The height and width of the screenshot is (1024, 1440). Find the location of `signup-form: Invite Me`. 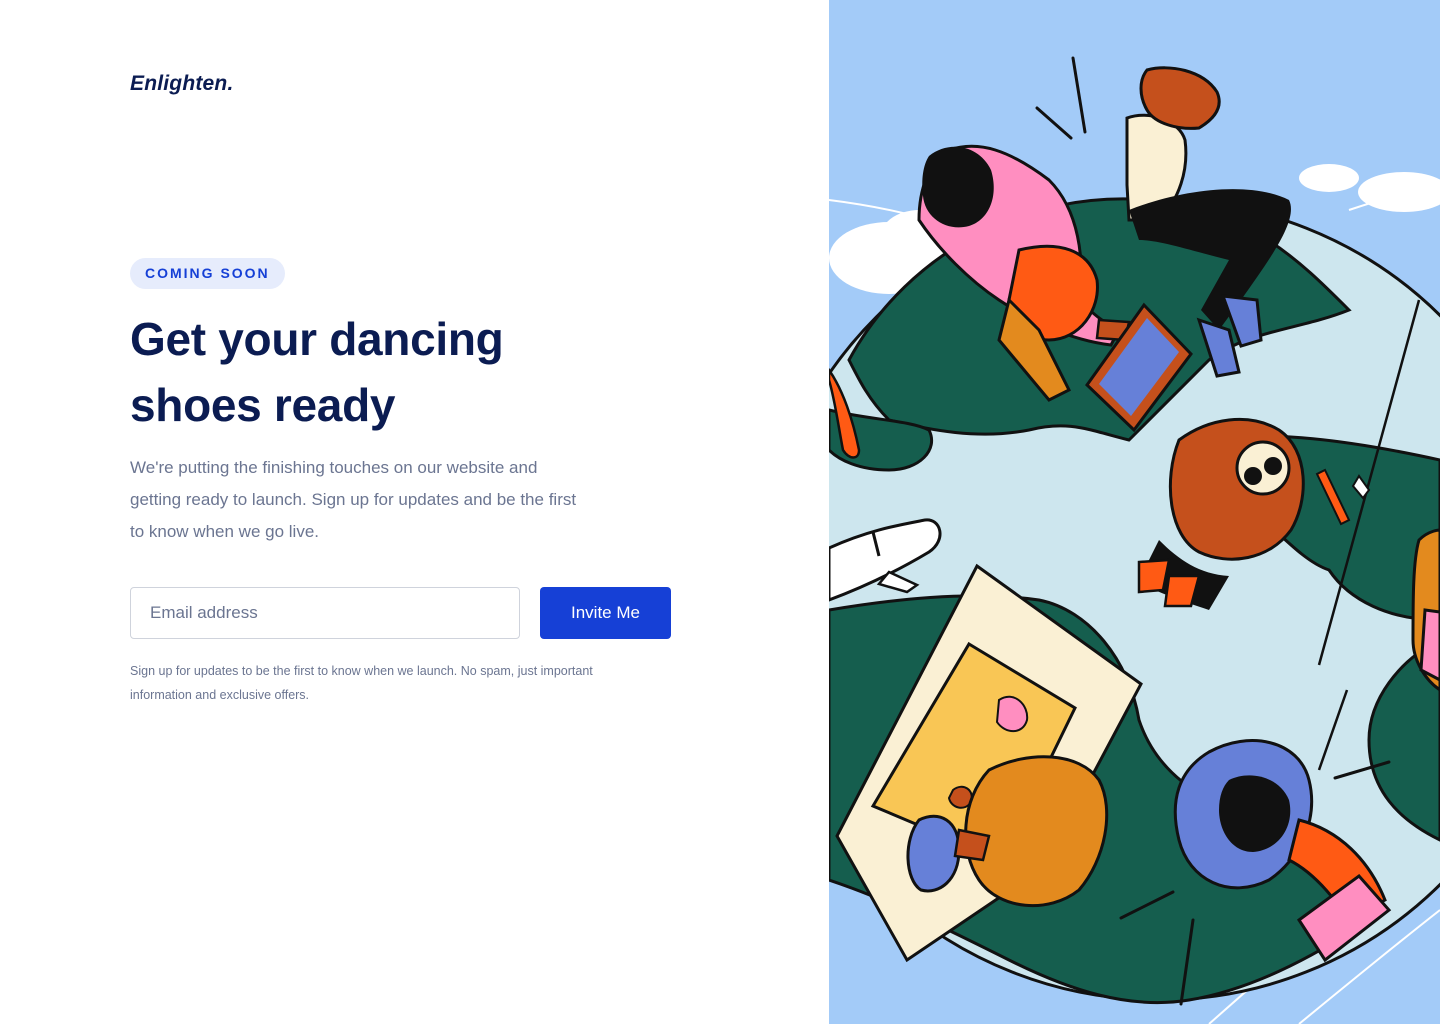

signup-form: Invite Me is located at coordinates (400, 613).